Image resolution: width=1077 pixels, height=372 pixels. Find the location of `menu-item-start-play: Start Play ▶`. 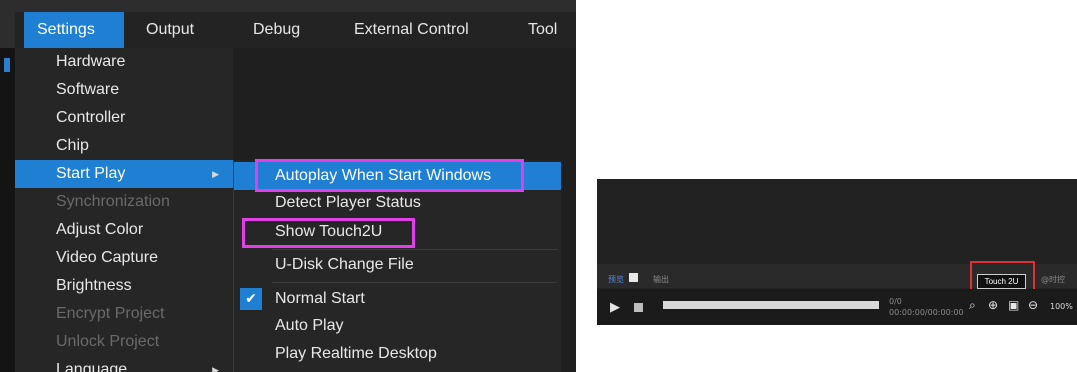

menu-item-start-play: Start Play ▶ is located at coordinates (124, 174).